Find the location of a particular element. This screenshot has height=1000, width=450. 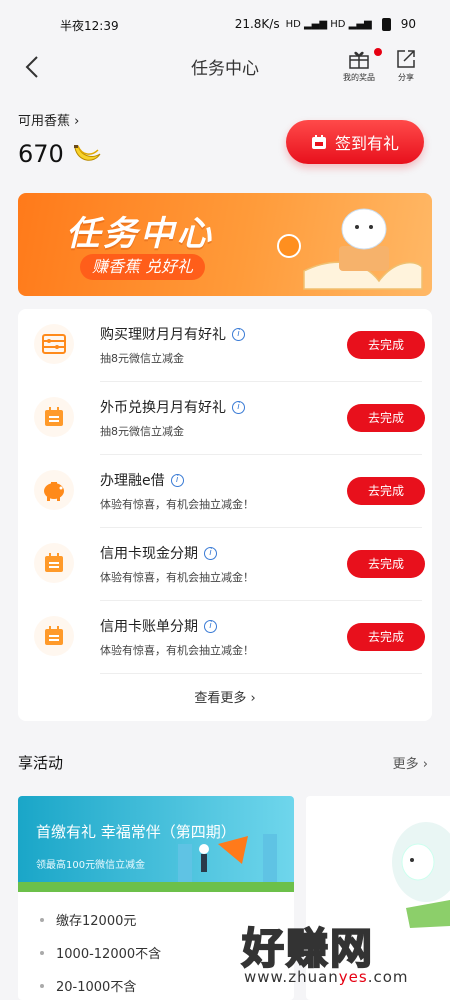

list-item: 缴存12000元 is located at coordinates (100, 919).